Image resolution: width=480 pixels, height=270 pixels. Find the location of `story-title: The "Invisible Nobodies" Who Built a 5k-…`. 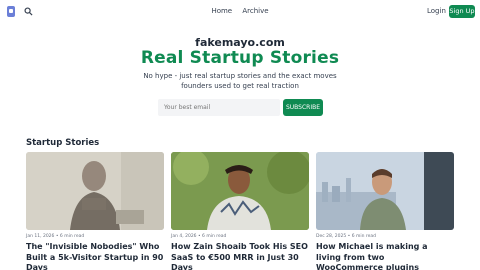

story-title: The "Invisible Nobodies" Who Built a 5k-… is located at coordinates (95, 256).